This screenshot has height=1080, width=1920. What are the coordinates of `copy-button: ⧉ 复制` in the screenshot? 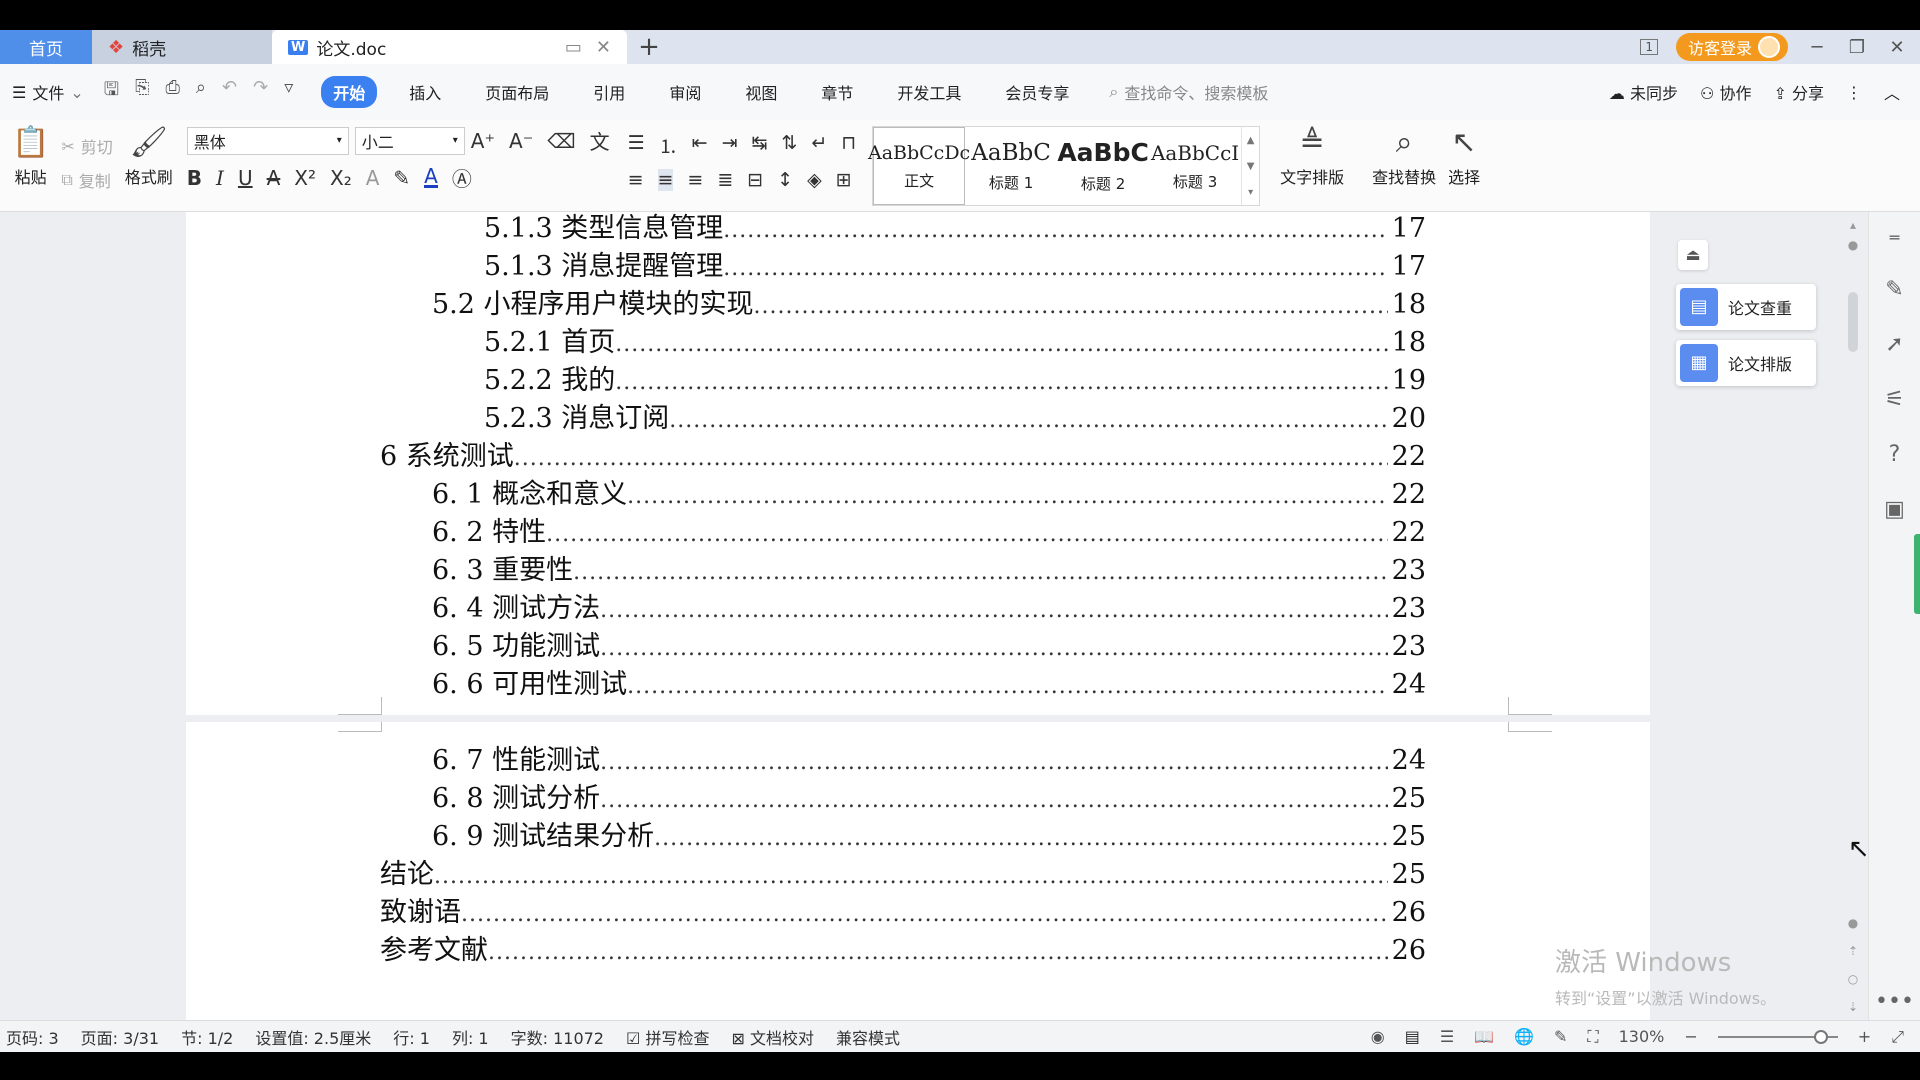 It's located at (86, 180).